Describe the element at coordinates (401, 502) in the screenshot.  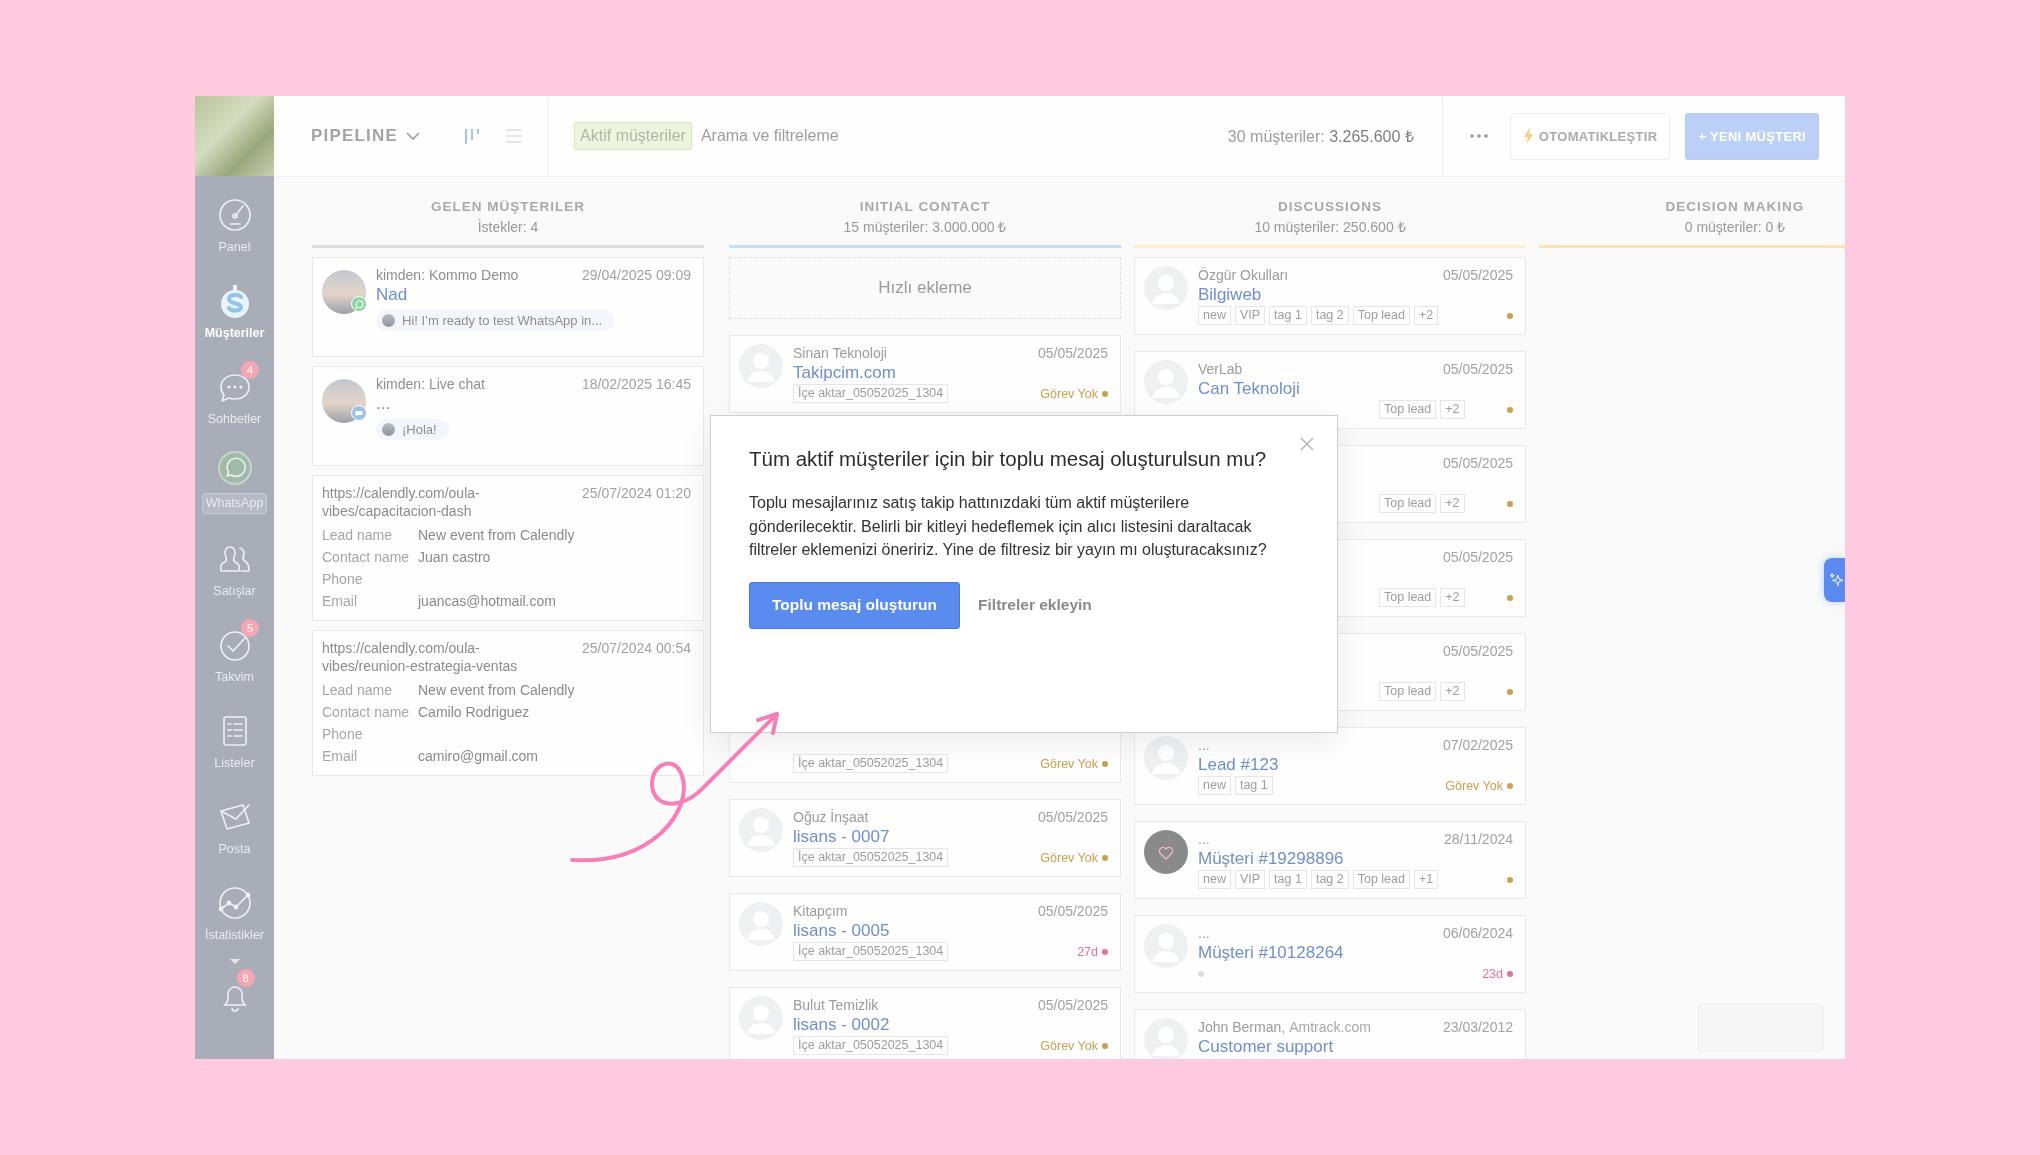
I see `source-url: https://calendly.com/oula-vibes/capacitacion-dash` at that location.